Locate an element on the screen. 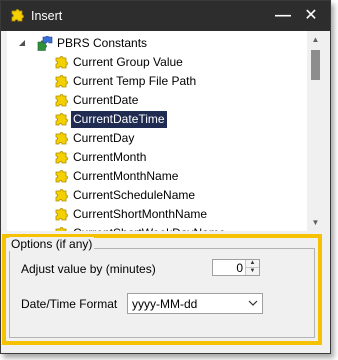 The width and height of the screenshot is (338, 360). adjust-value-spinner: 0 ▲ ▼ is located at coordinates (236, 267).